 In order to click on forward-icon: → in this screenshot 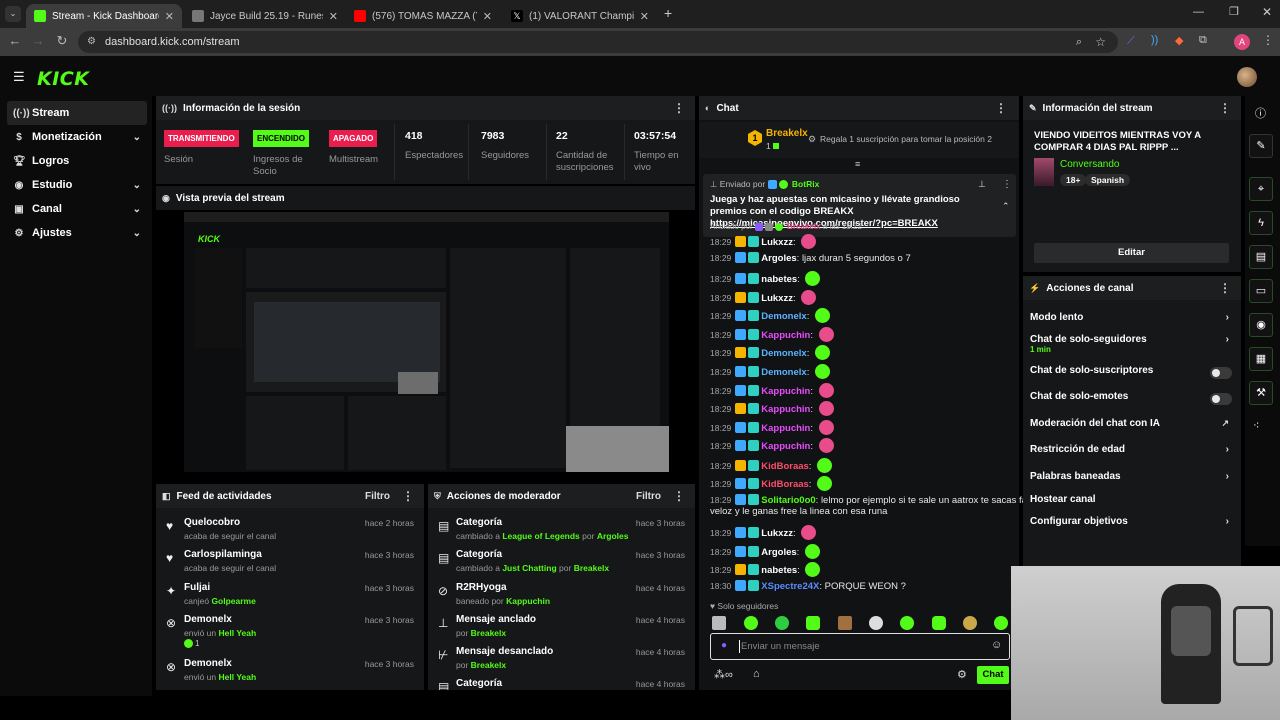, I will do `click(38, 40)`.